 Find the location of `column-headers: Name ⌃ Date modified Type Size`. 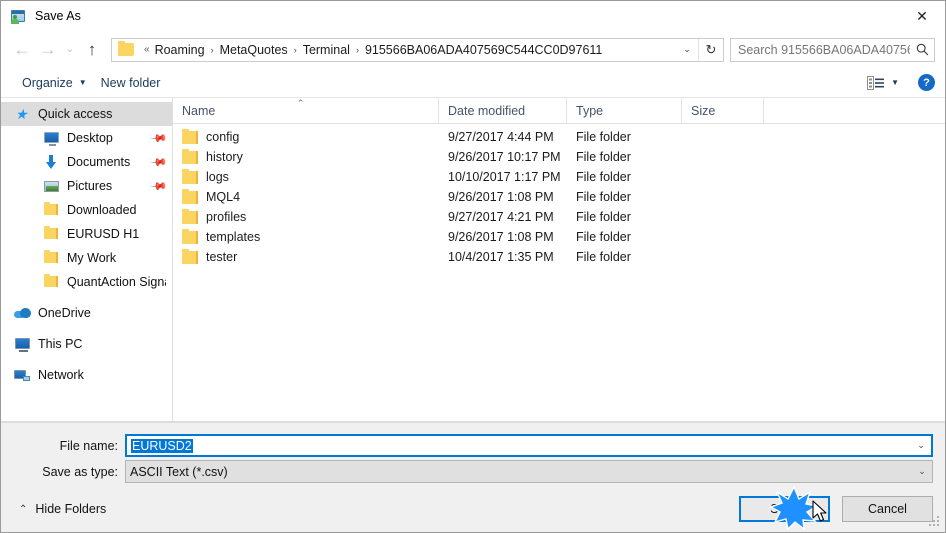

column-headers: Name ⌃ Date modified Type Size is located at coordinates (559, 111).